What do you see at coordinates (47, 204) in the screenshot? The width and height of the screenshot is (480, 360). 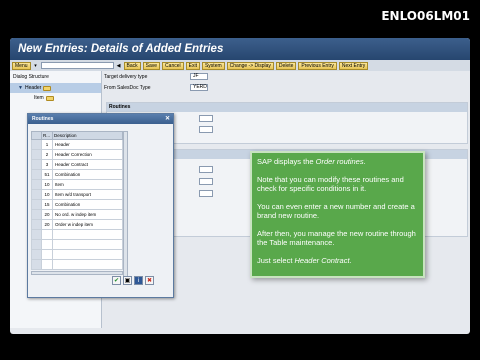 I see `routine-number: 15` at bounding box center [47, 204].